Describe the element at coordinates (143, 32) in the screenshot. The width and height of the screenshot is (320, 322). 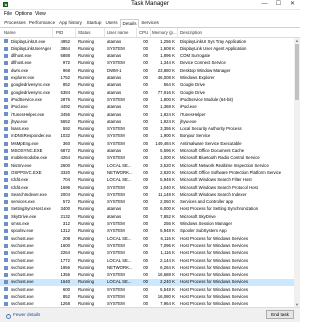
I see `column-header-cpu: CPU` at that location.